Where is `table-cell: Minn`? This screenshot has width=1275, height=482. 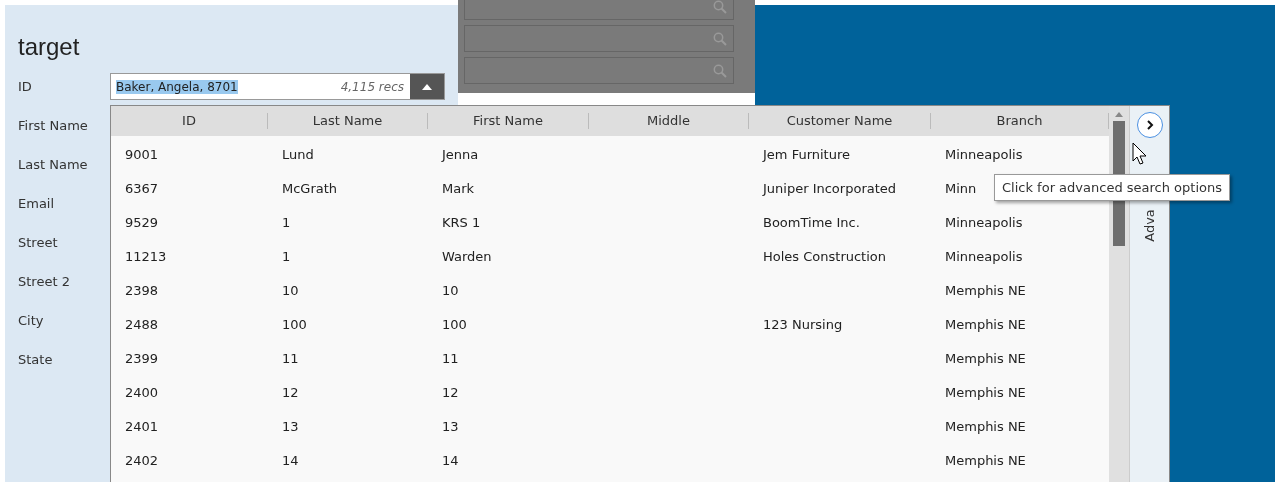 table-cell: Minn is located at coordinates (961, 188).